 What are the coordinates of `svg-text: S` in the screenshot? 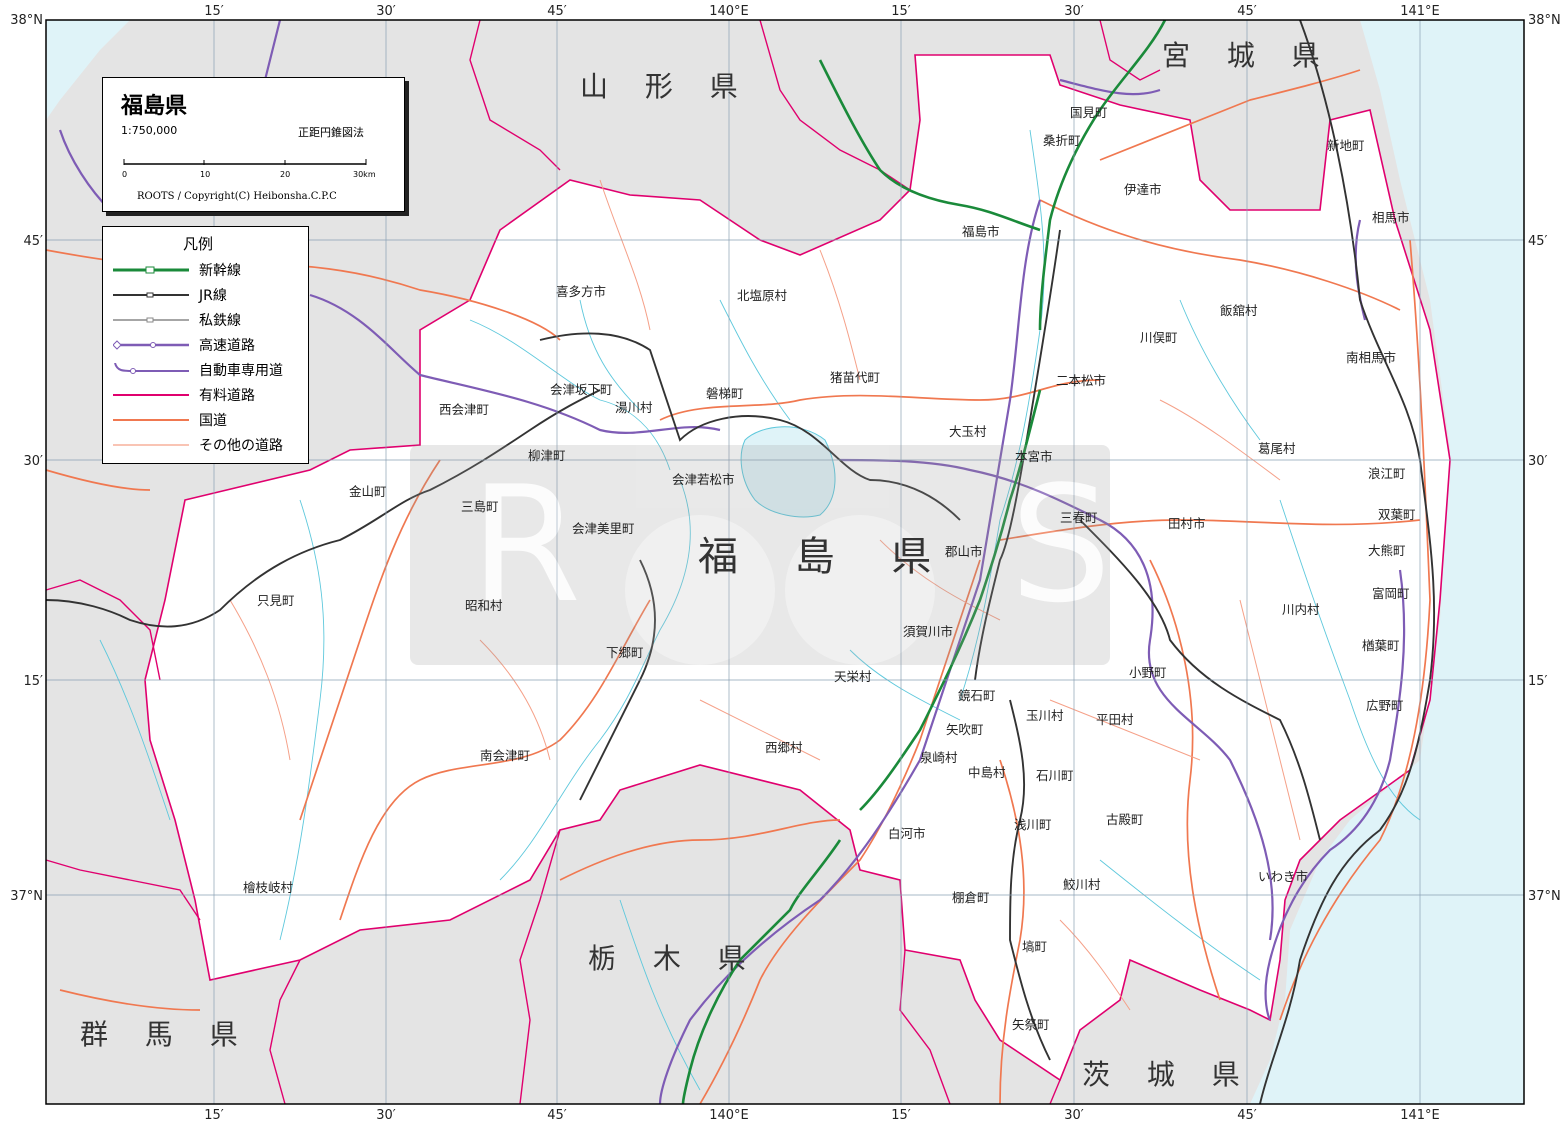 It's located at (1061, 544).